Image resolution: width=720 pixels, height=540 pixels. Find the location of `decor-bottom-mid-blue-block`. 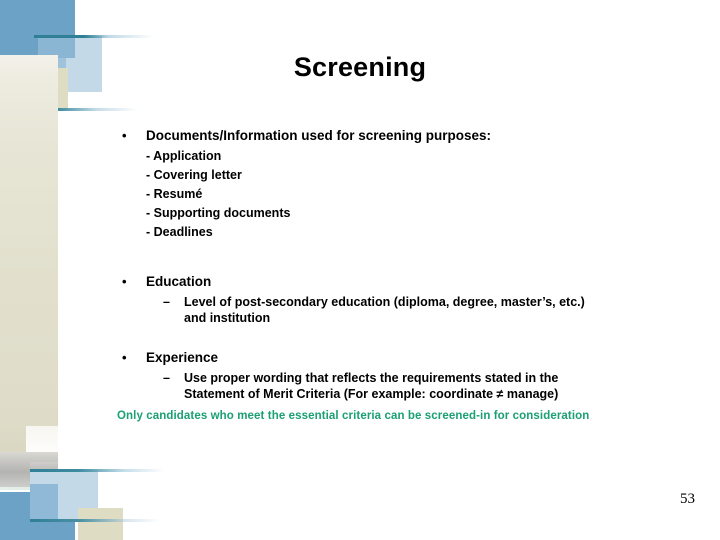

decor-bottom-mid-blue-block is located at coordinates (44, 503).